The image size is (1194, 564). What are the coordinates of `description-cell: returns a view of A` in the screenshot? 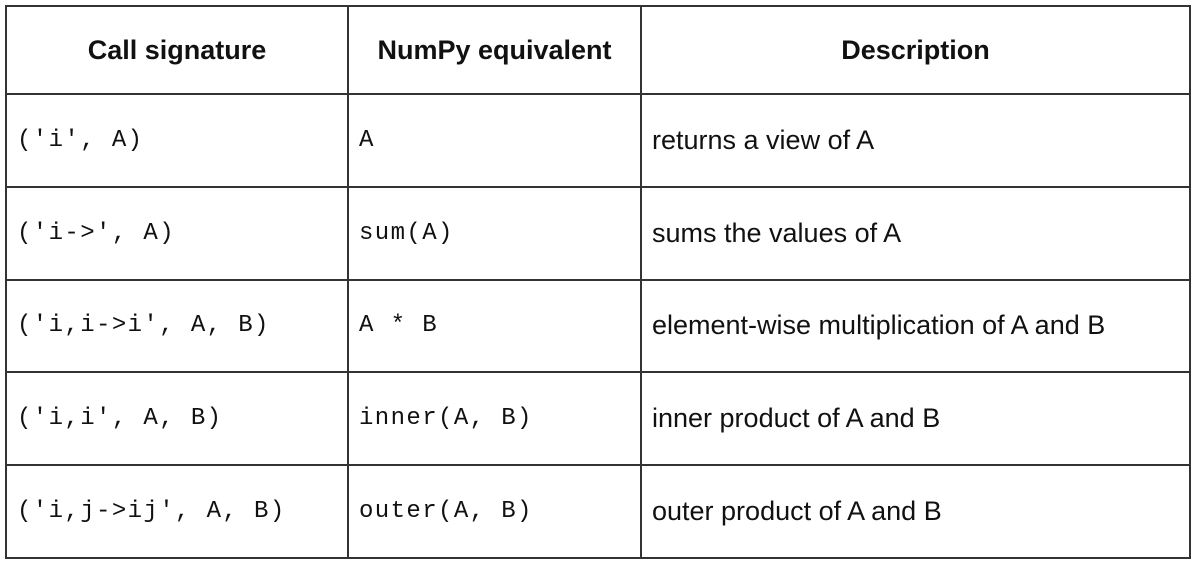 It's located at (915, 140).